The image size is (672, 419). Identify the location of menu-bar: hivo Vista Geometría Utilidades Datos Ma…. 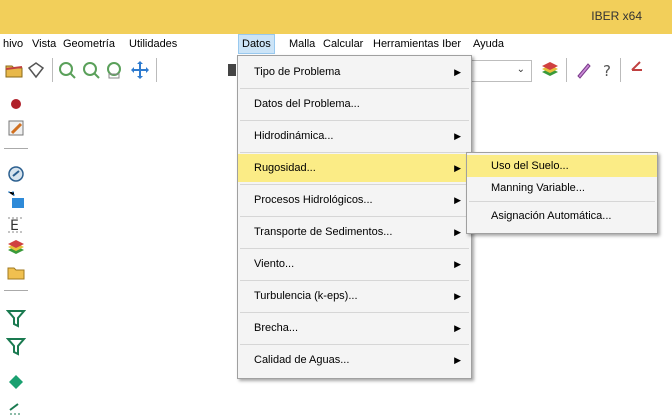
(336, 44).